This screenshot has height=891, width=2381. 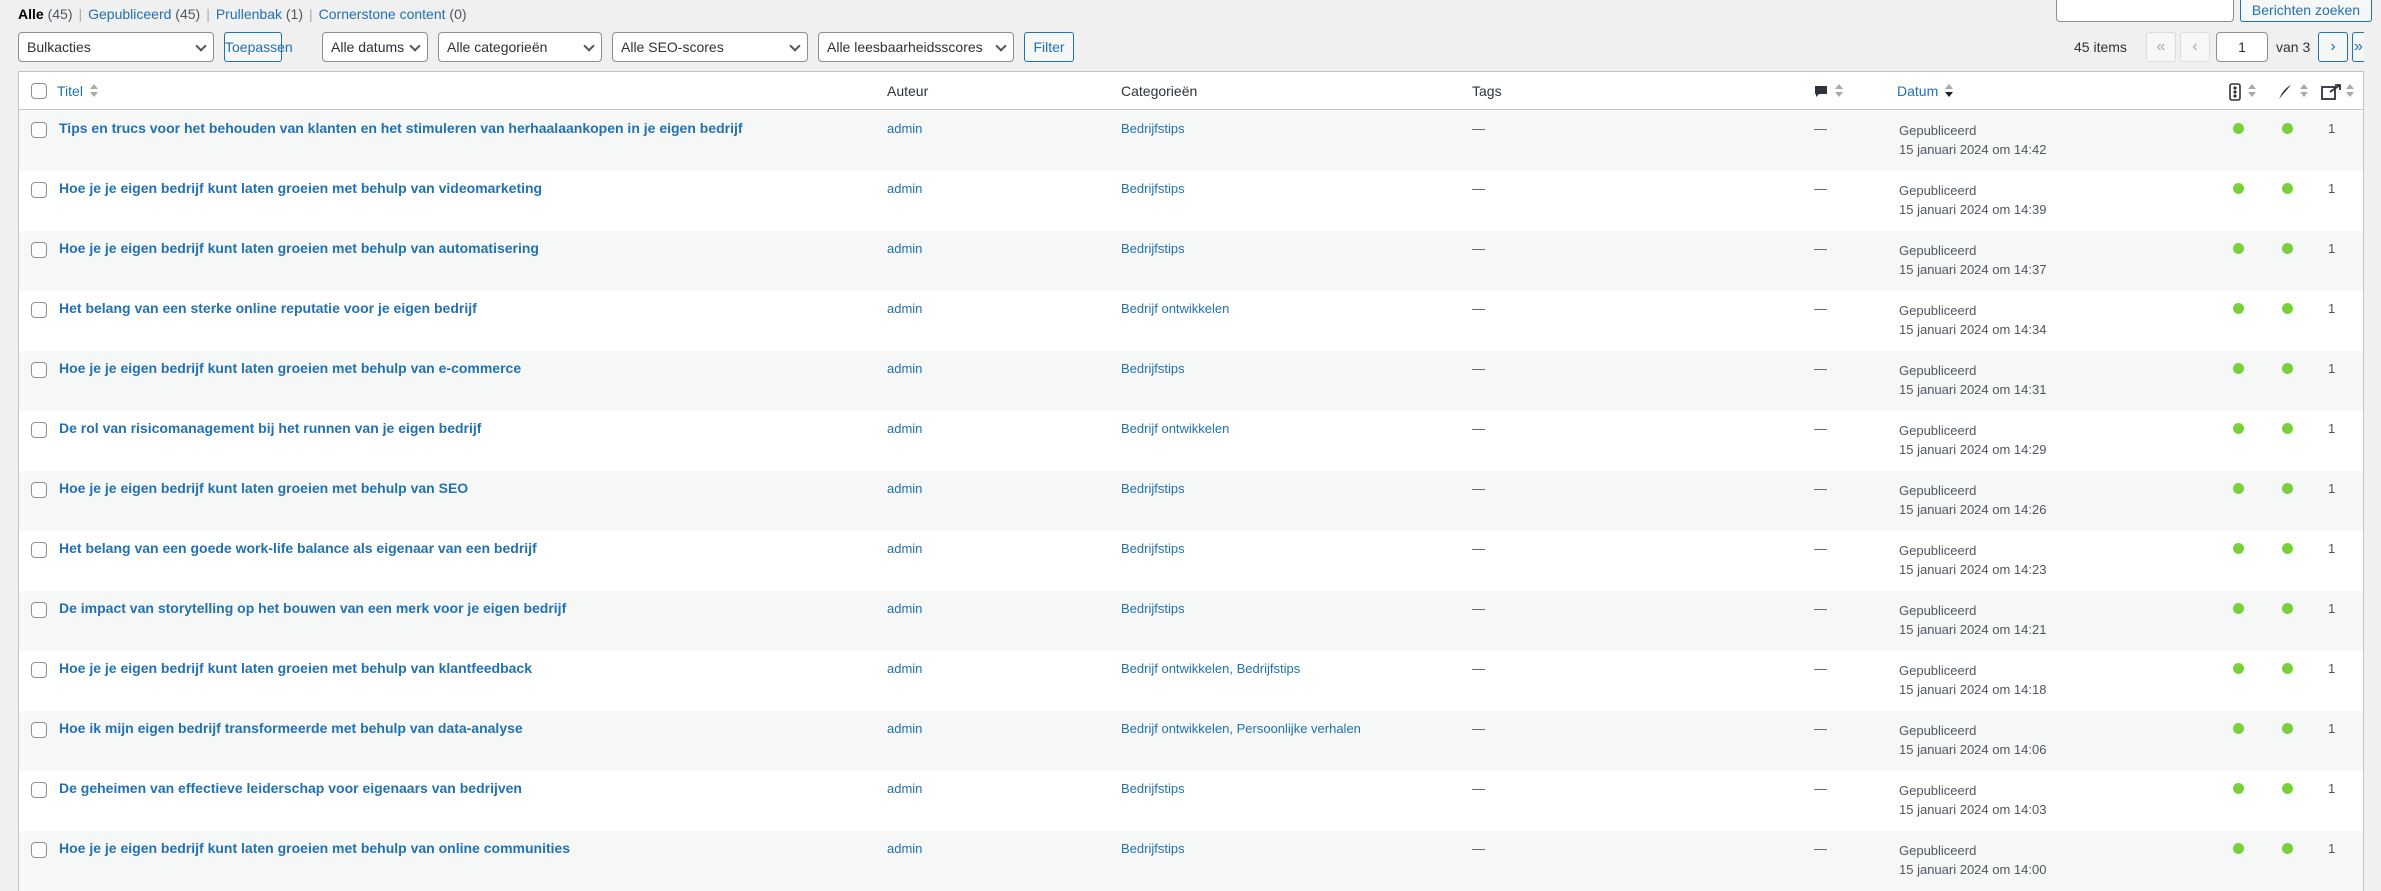 I want to click on column-links, so click(x=2338, y=91).